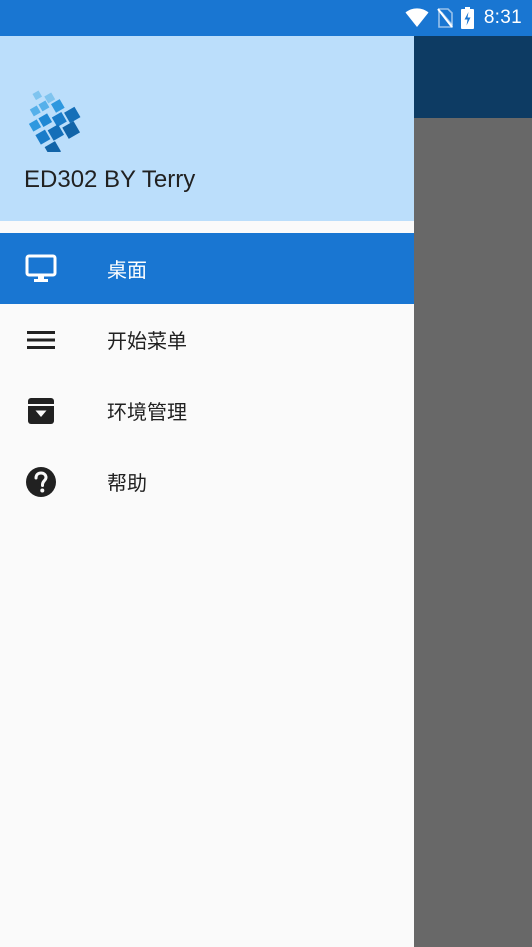  I want to click on monitor-icon, so click(41, 269).